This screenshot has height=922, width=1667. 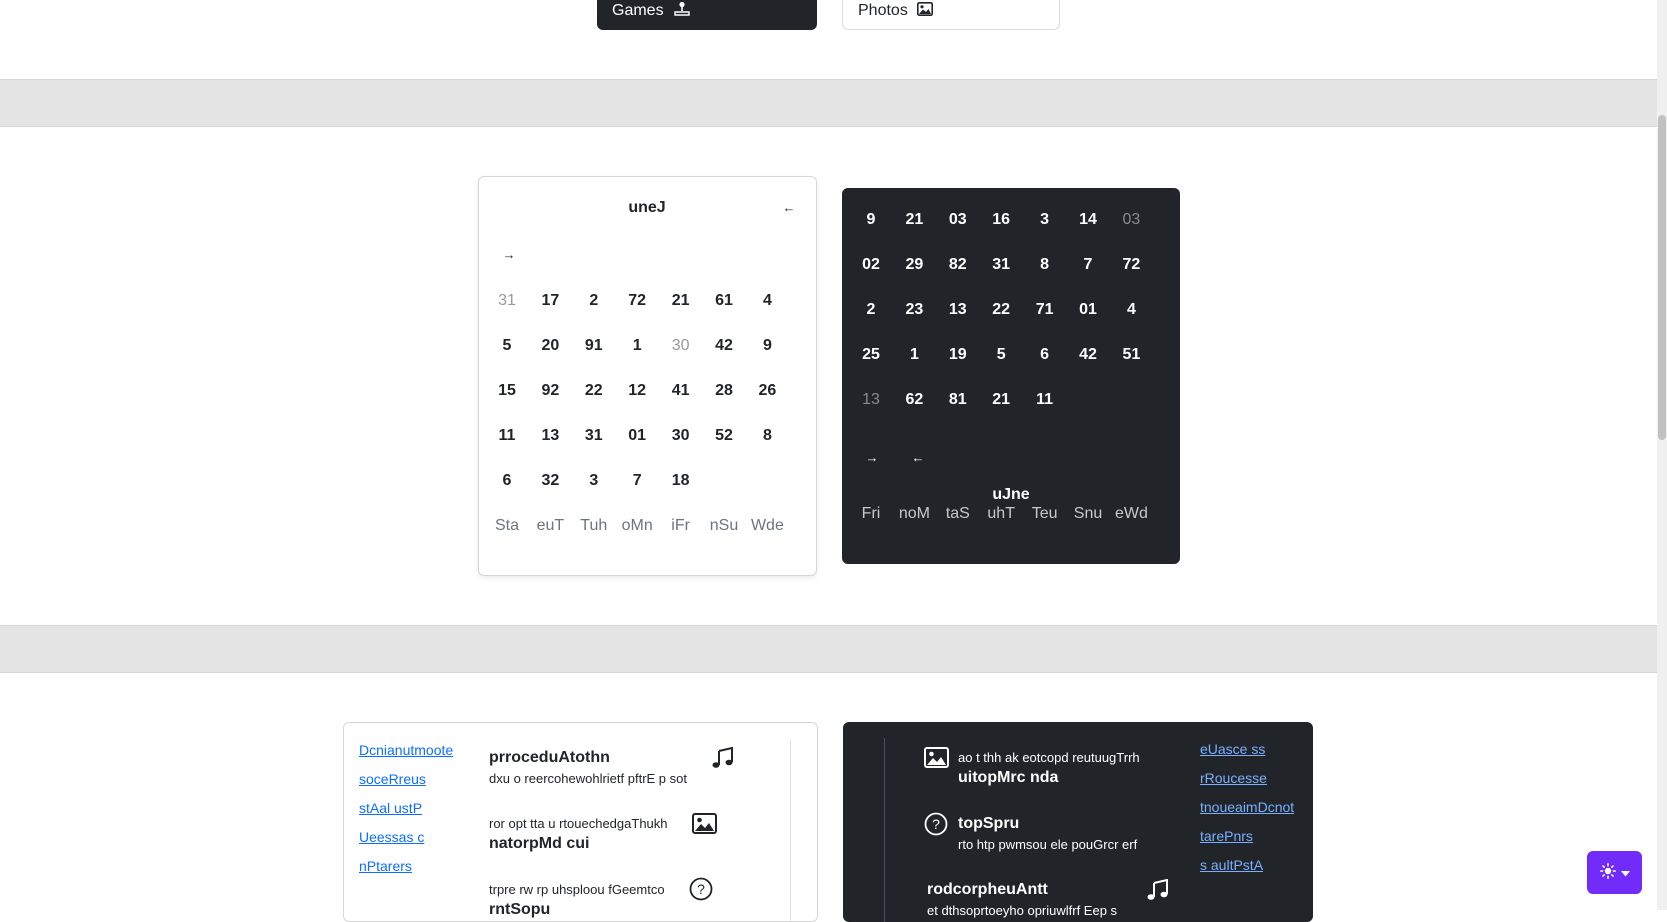 I want to click on nav-link: Dcnianutmoote, so click(x=406, y=750).